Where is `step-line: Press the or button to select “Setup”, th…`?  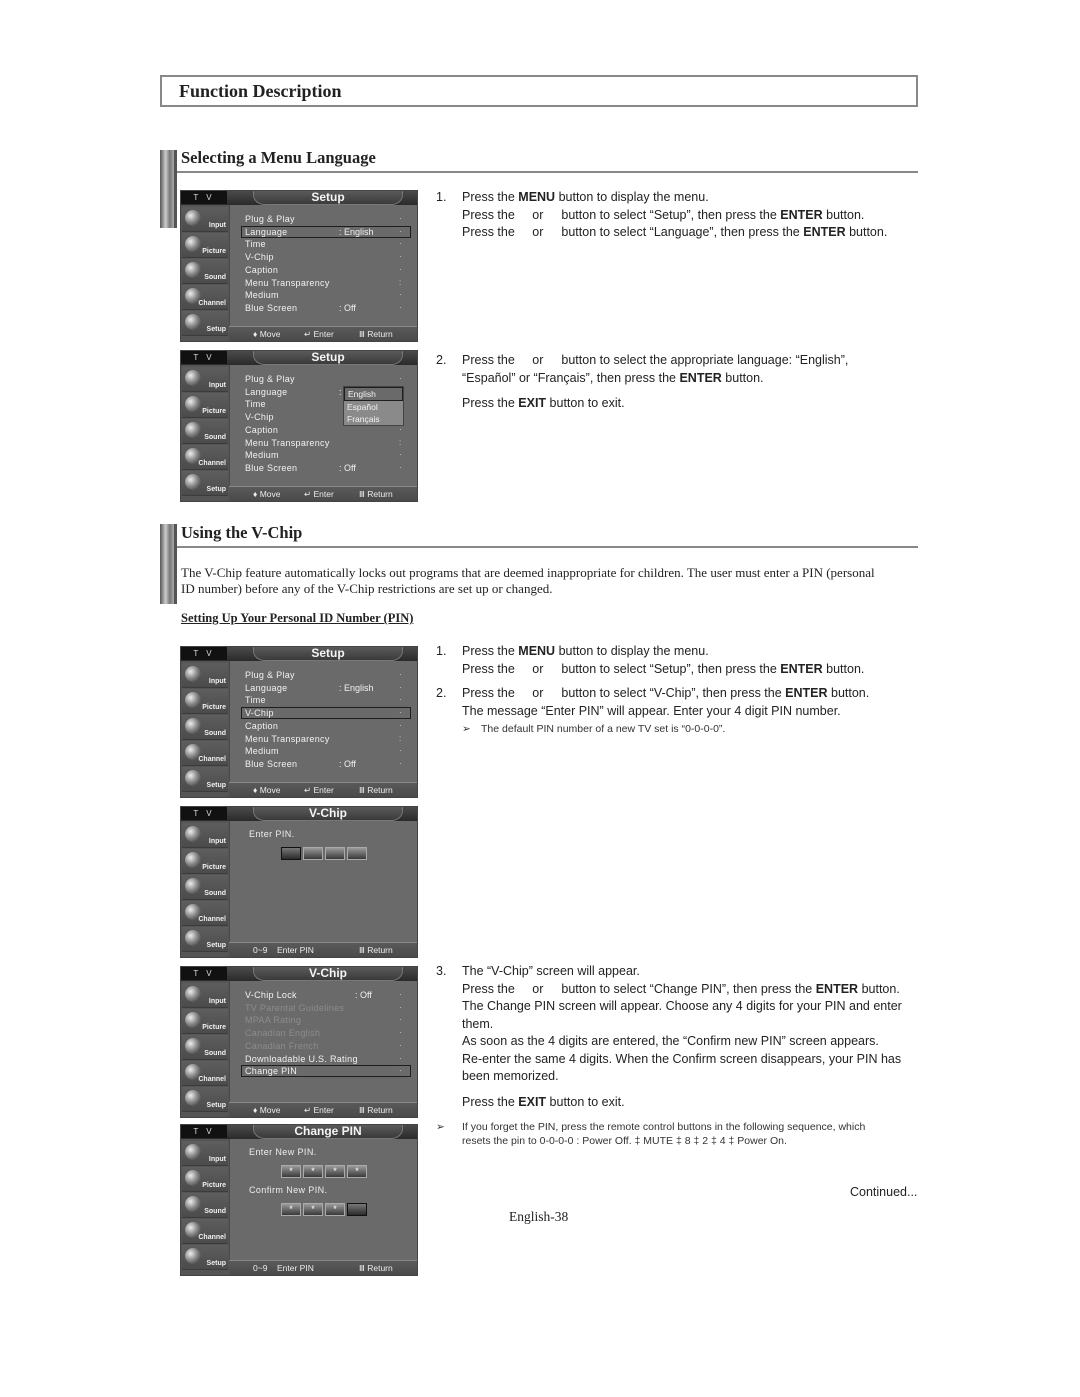
step-line: Press the or button to select “Setup”, th… is located at coordinates (674, 216).